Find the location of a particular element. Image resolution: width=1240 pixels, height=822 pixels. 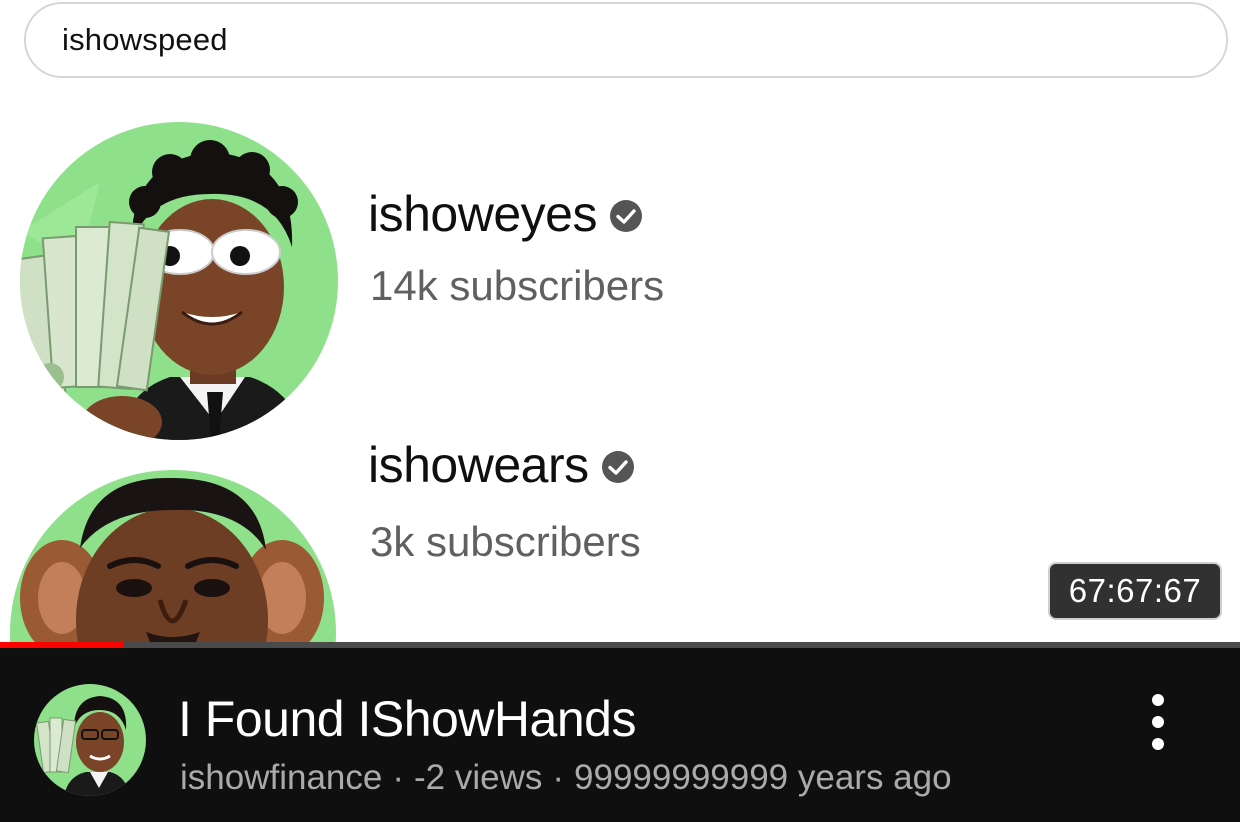

video-title: I Found IShowHands is located at coordinates (407, 719).